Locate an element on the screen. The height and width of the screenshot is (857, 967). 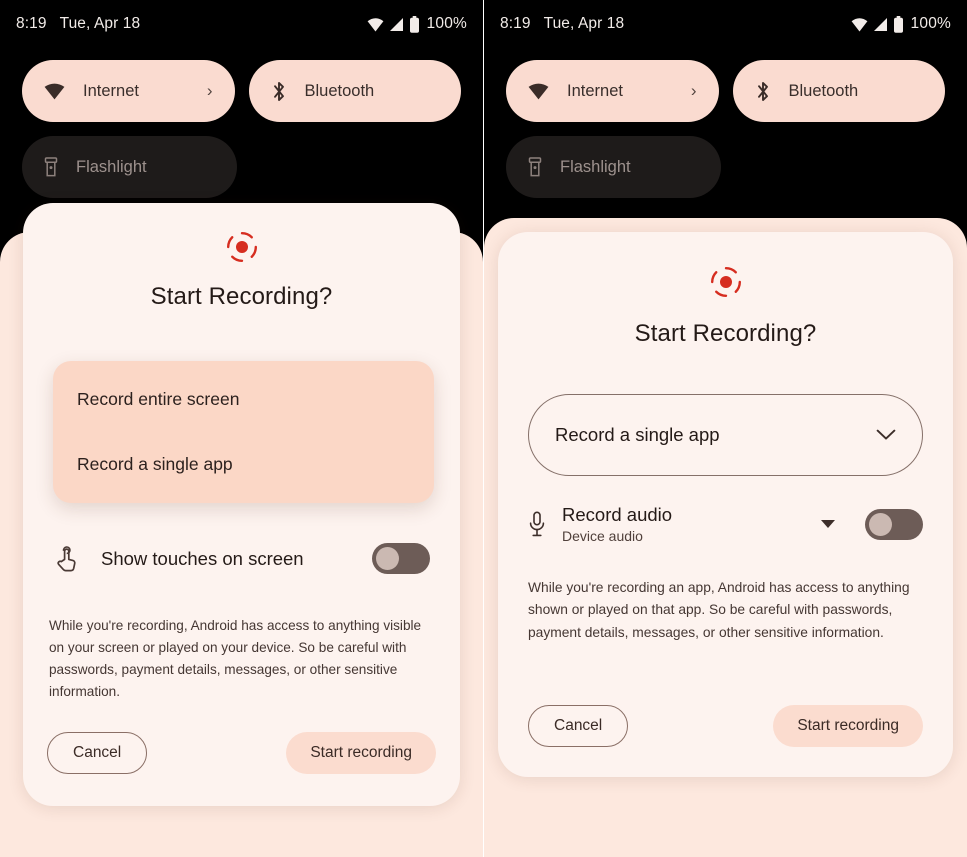
record-mode-dropdown-list: Record entire screen Record a single app is located at coordinates (243, 432).